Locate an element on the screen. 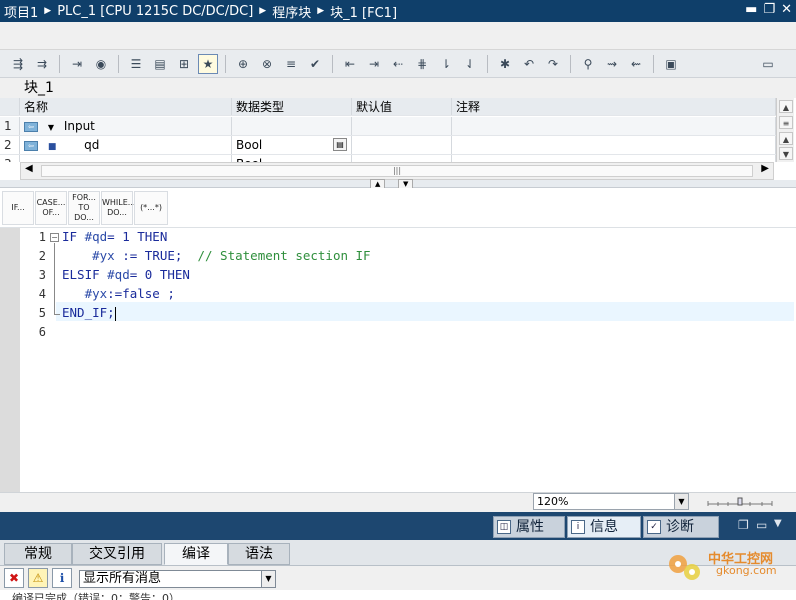  code-line-1: IF #qd= 1 THEN is located at coordinates (114, 236).